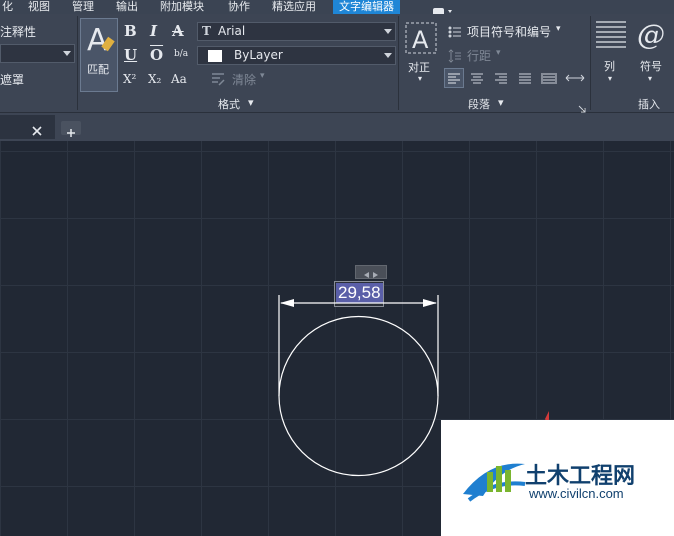  I want to click on new-tab-button, so click(71, 129).